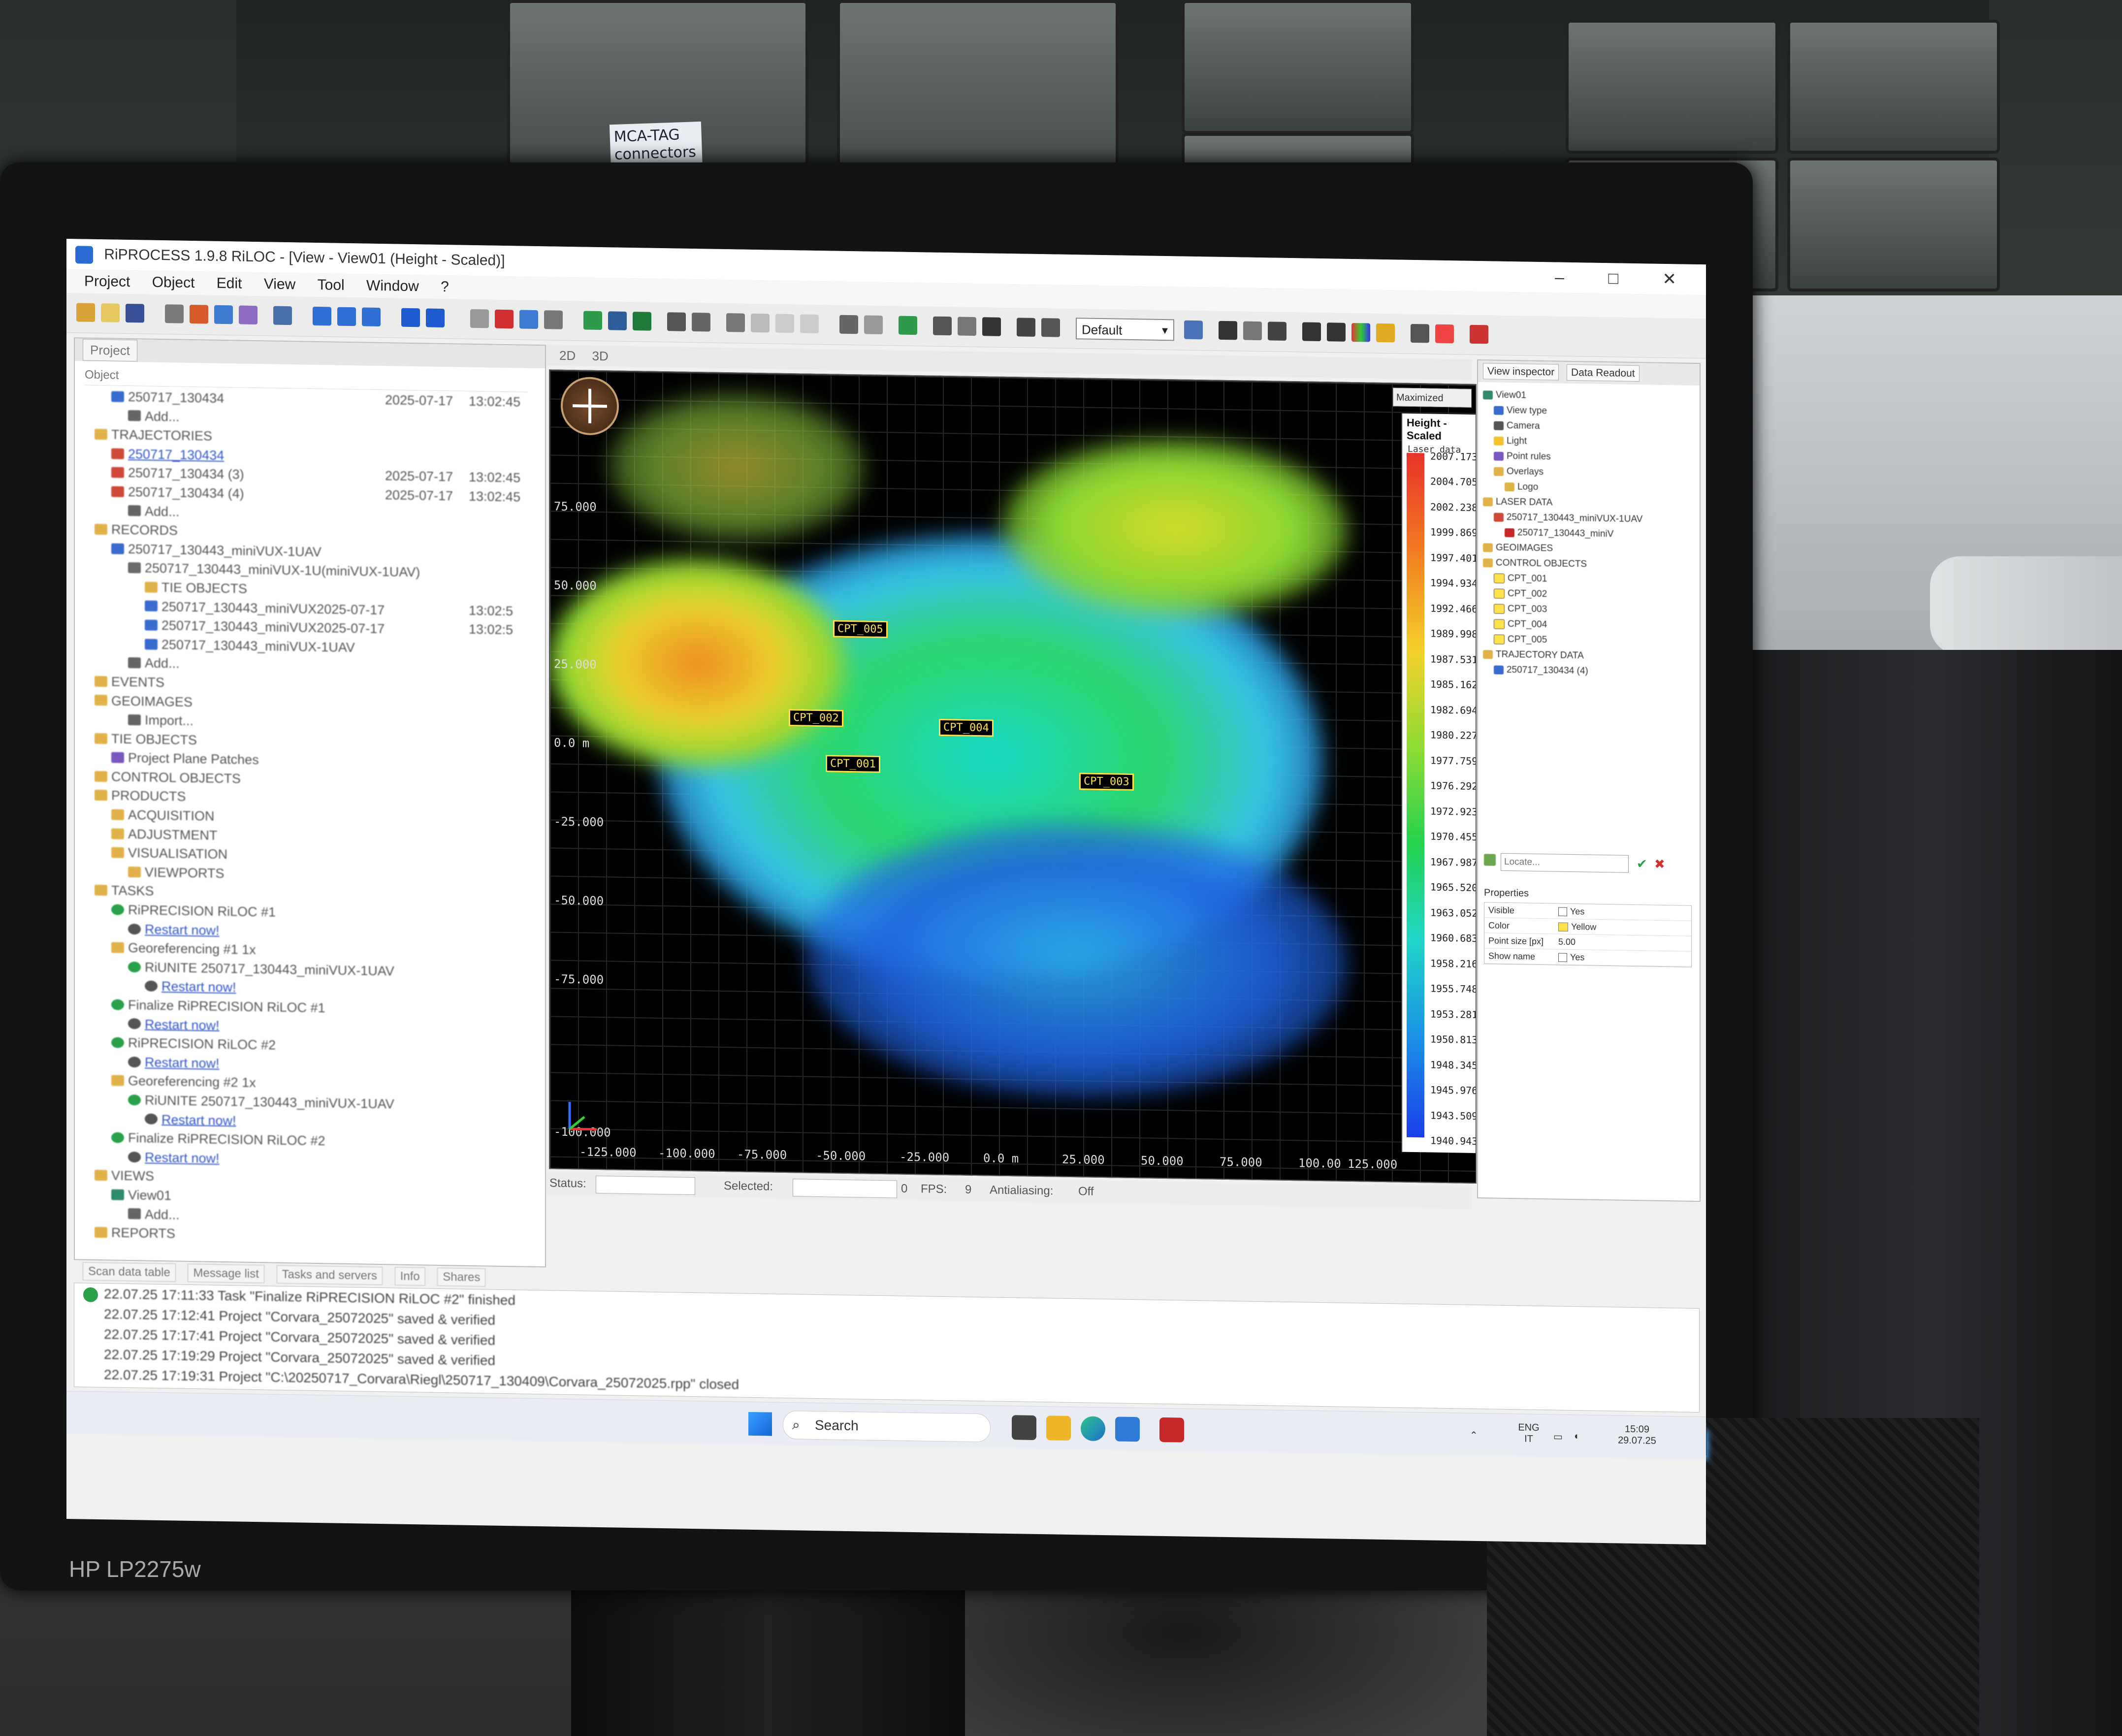  Describe the element at coordinates (853, 764) in the screenshot. I see `control-point-label: CPT_001` at that location.